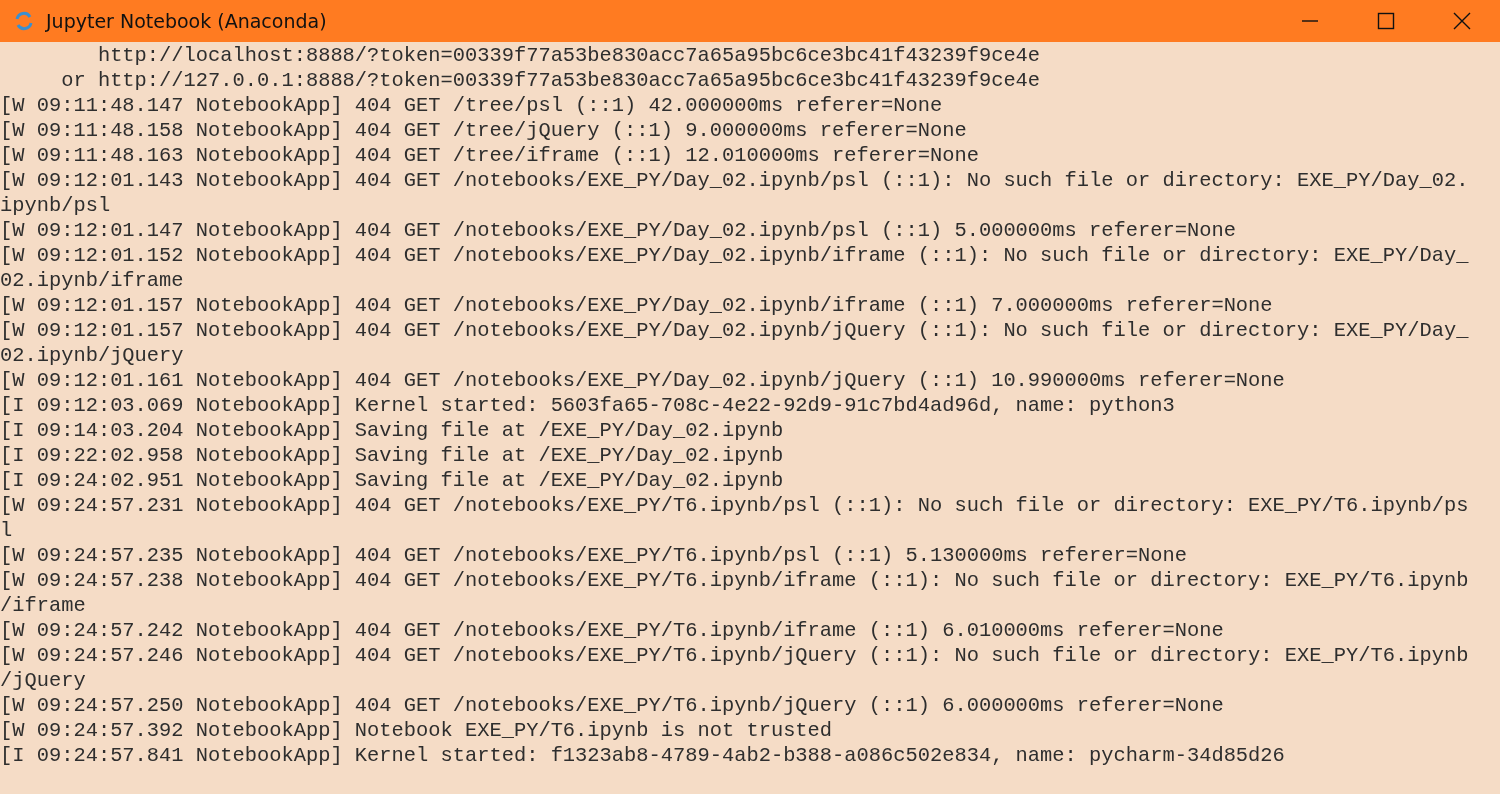 This screenshot has width=1500, height=794. What do you see at coordinates (735, 505) in the screenshot?
I see `console-line: [W 09:24:57.231 NotebookApp] 404 GET /notebooks/EXE_PY/T6.ipynb/psl (::1): No such file or directory: EXE_PY/T6.ipynb/ps` at bounding box center [735, 505].